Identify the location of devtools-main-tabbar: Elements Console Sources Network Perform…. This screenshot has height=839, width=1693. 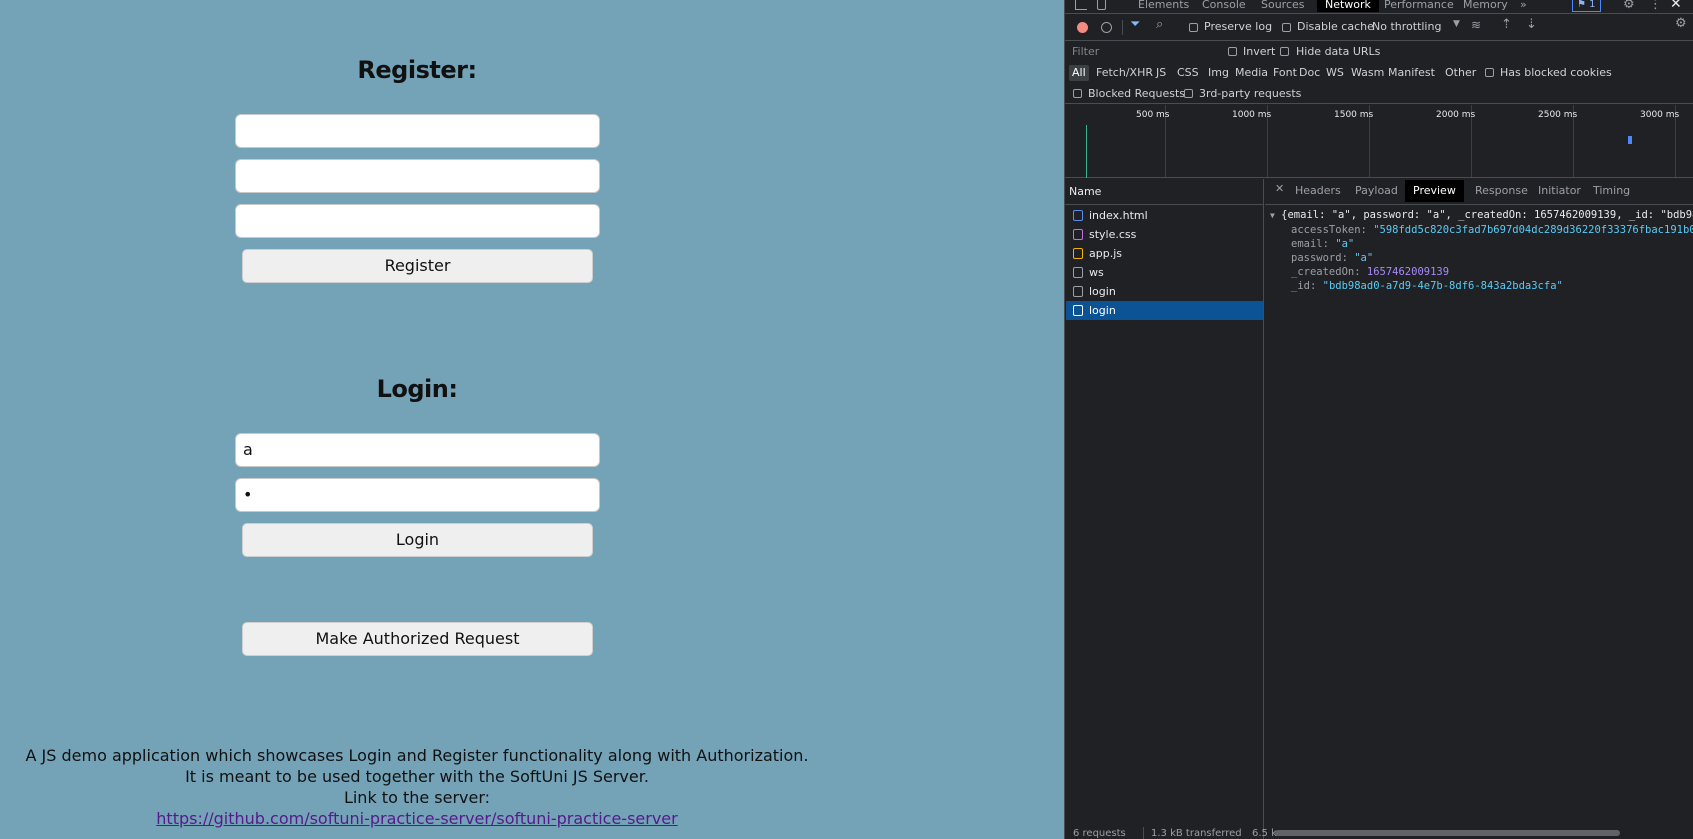
(1379, 7).